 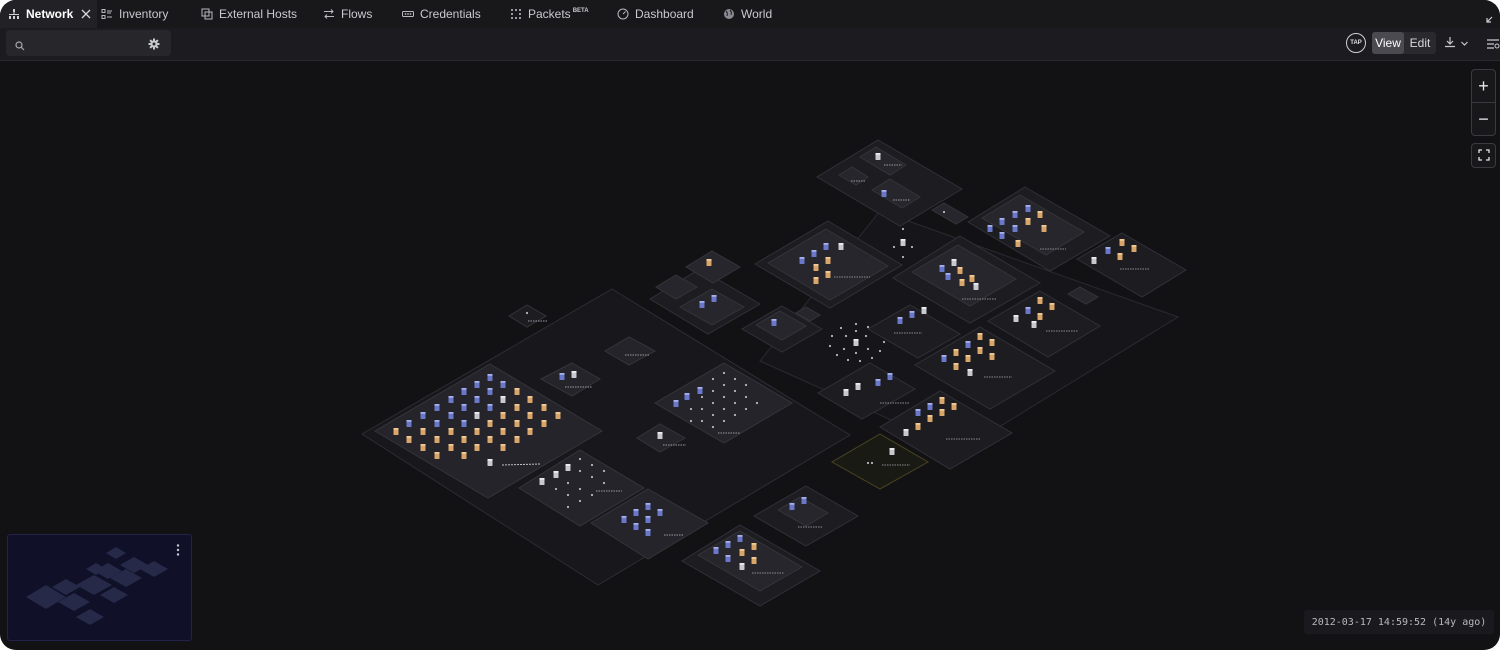 I want to click on tab-label: Credentials, so click(x=450, y=14).